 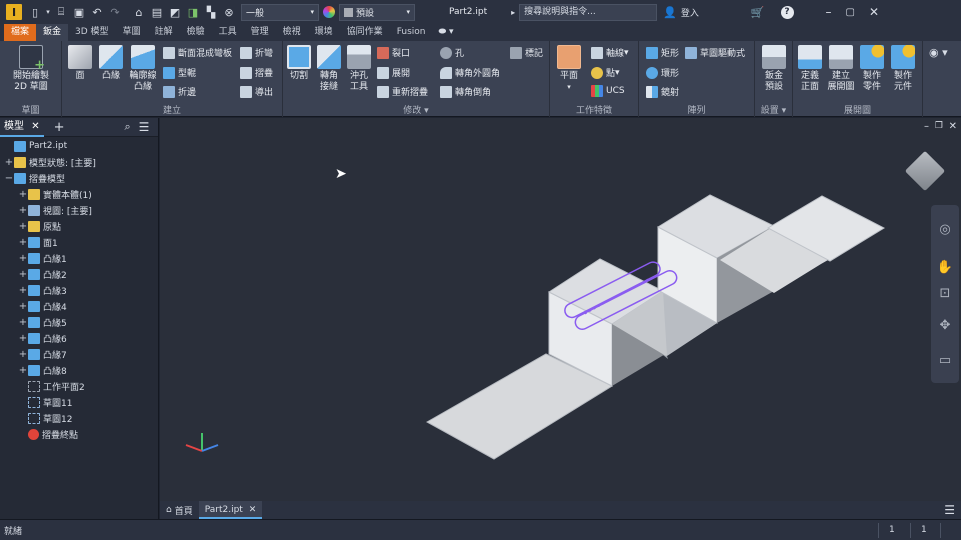 I want to click on home-icon: ⌂, so click(x=139, y=12).